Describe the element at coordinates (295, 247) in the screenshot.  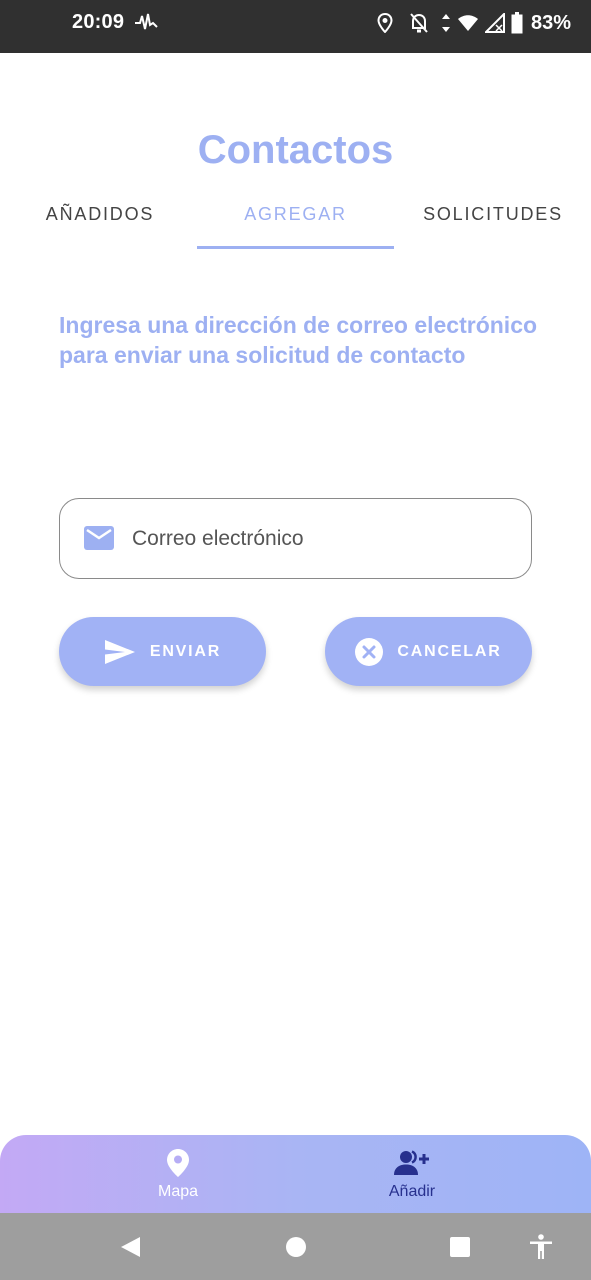
I see `tab-indicator` at that location.